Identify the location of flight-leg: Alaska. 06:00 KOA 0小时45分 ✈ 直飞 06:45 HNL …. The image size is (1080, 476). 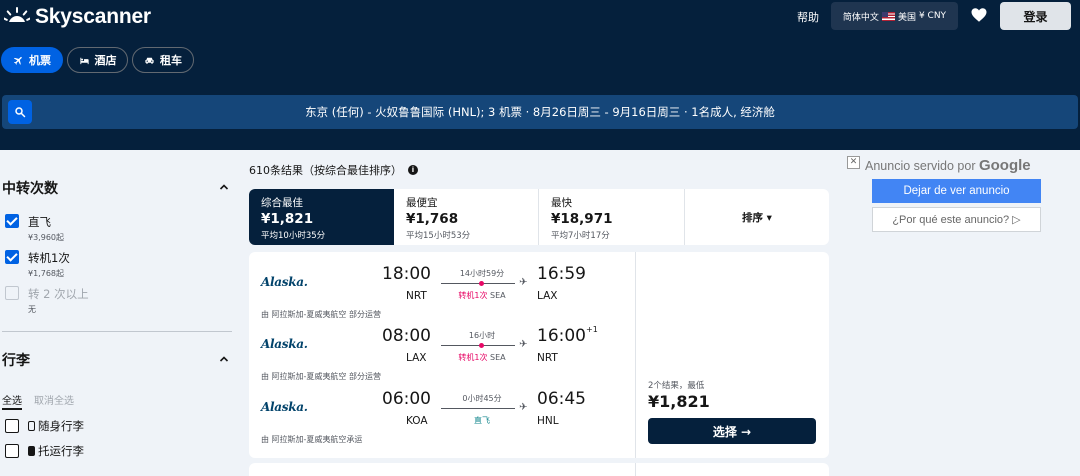
(442, 410).